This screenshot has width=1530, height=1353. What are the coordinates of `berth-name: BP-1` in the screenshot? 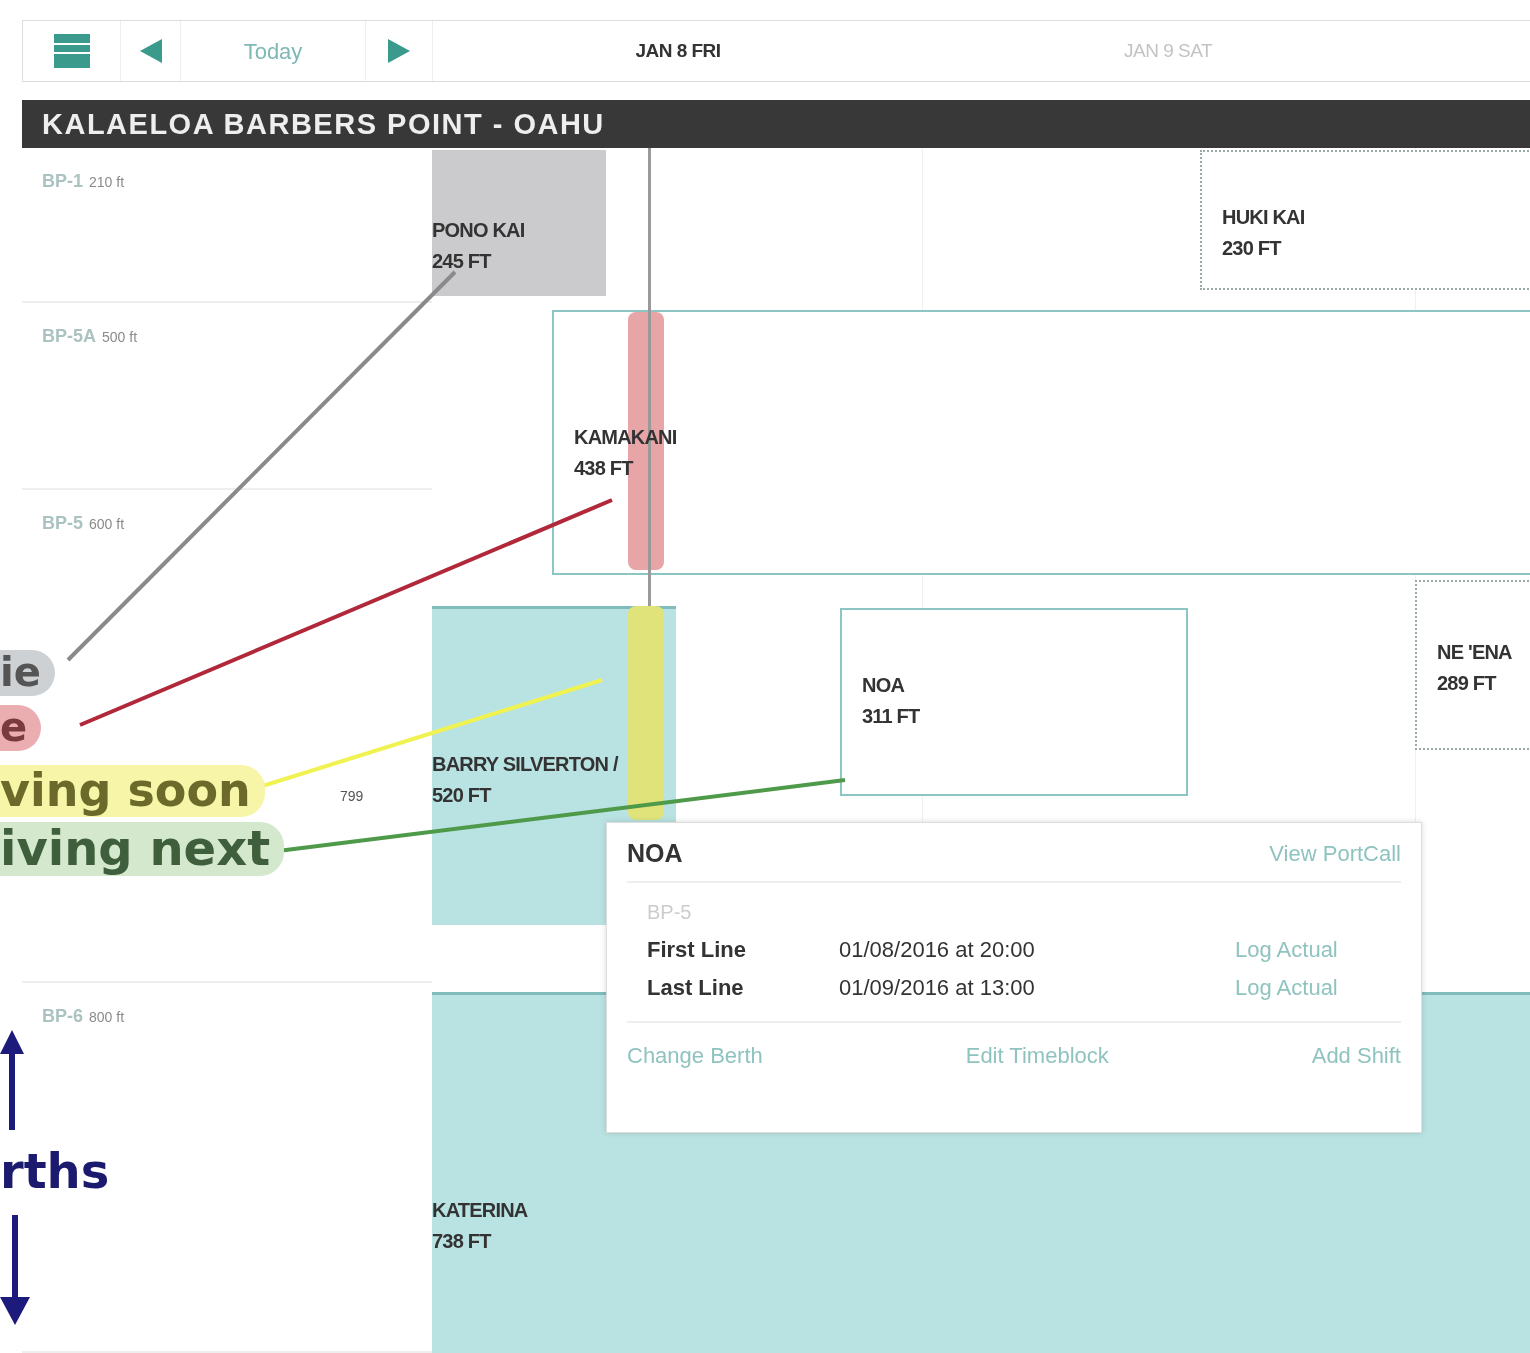 It's located at (62, 181).